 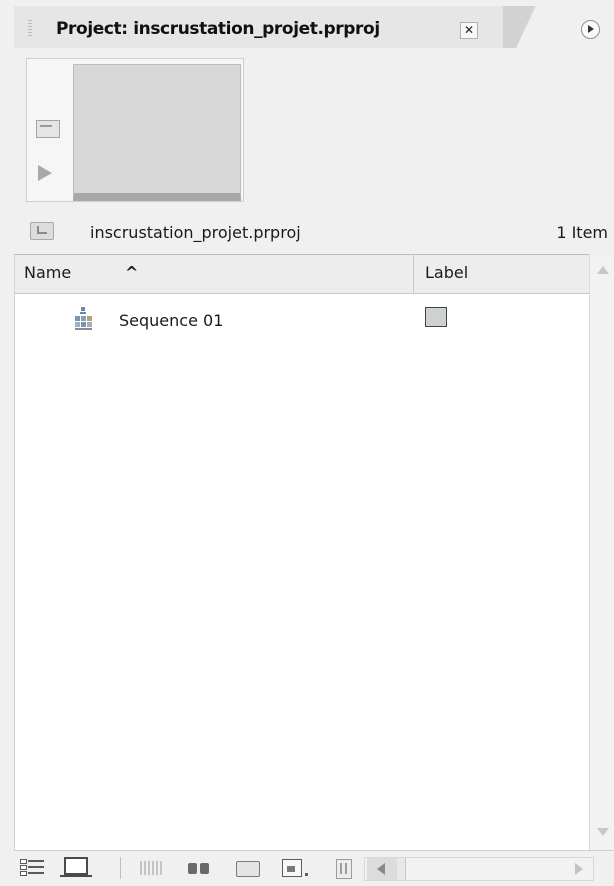 What do you see at coordinates (199, 868) in the screenshot?
I see `find-icon` at bounding box center [199, 868].